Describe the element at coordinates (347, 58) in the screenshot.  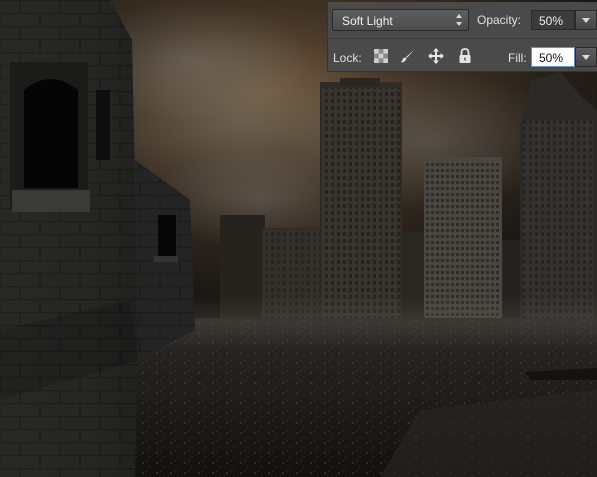
I see `lock-label: Lock:` at that location.